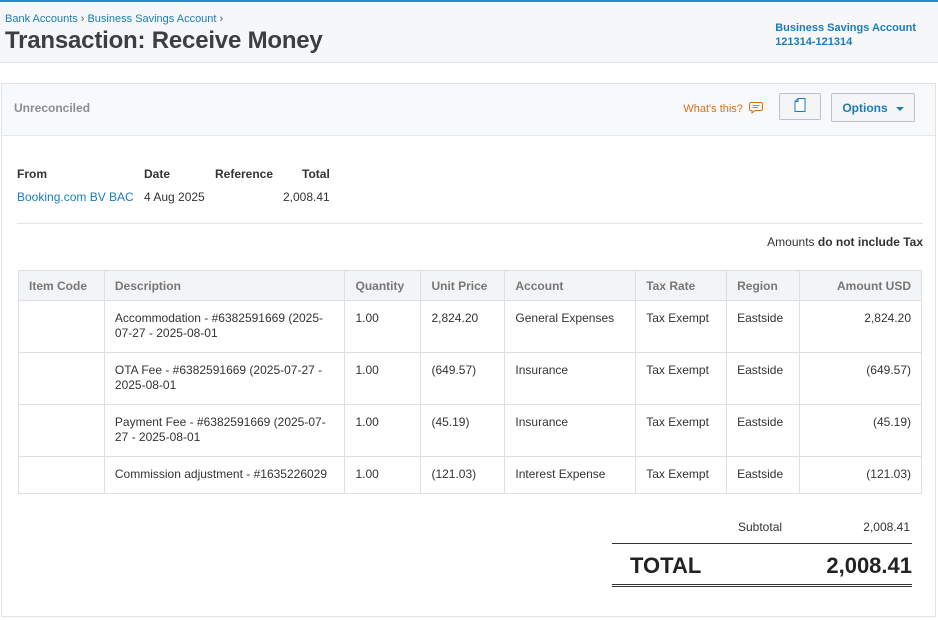 This screenshot has height=620, width=938. What do you see at coordinates (316, 174) in the screenshot?
I see `total-label: Total` at bounding box center [316, 174].